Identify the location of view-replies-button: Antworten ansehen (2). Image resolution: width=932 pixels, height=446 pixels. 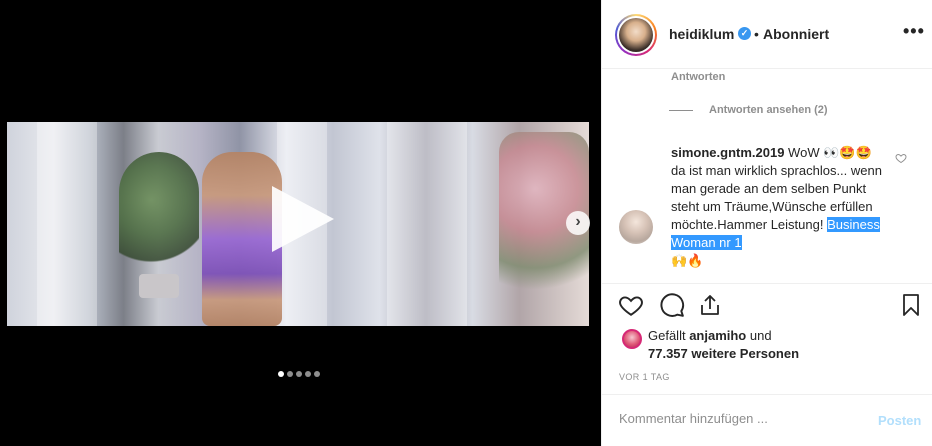
(748, 110).